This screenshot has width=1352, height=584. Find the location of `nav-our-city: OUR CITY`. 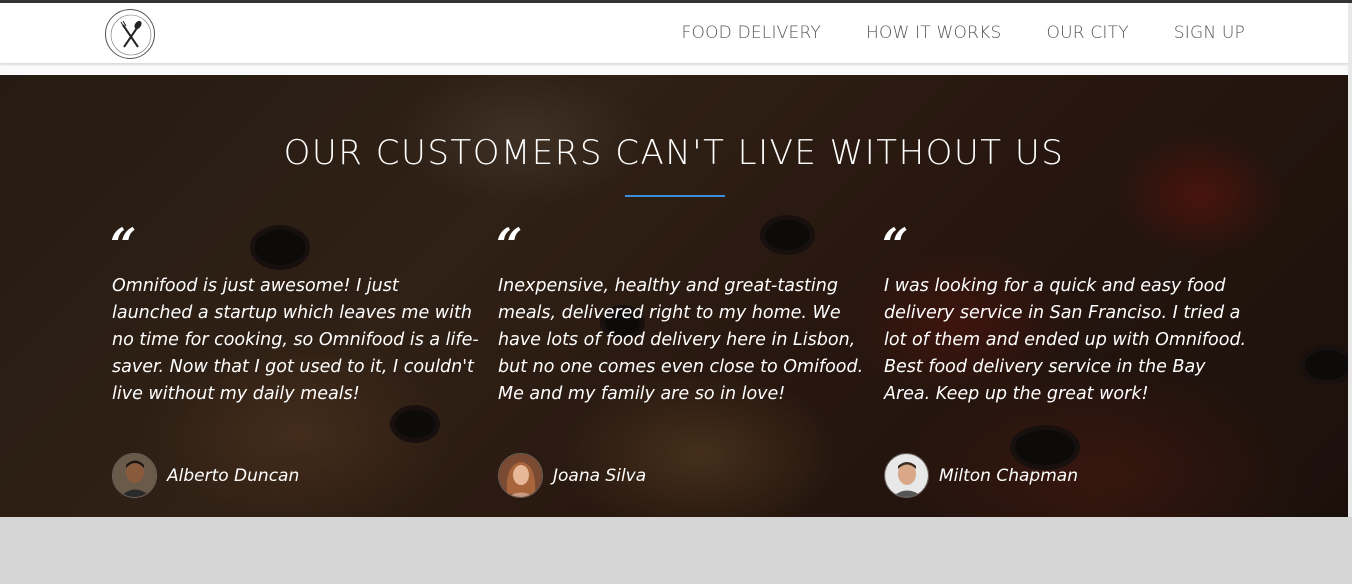

nav-our-city: OUR CITY is located at coordinates (1088, 33).